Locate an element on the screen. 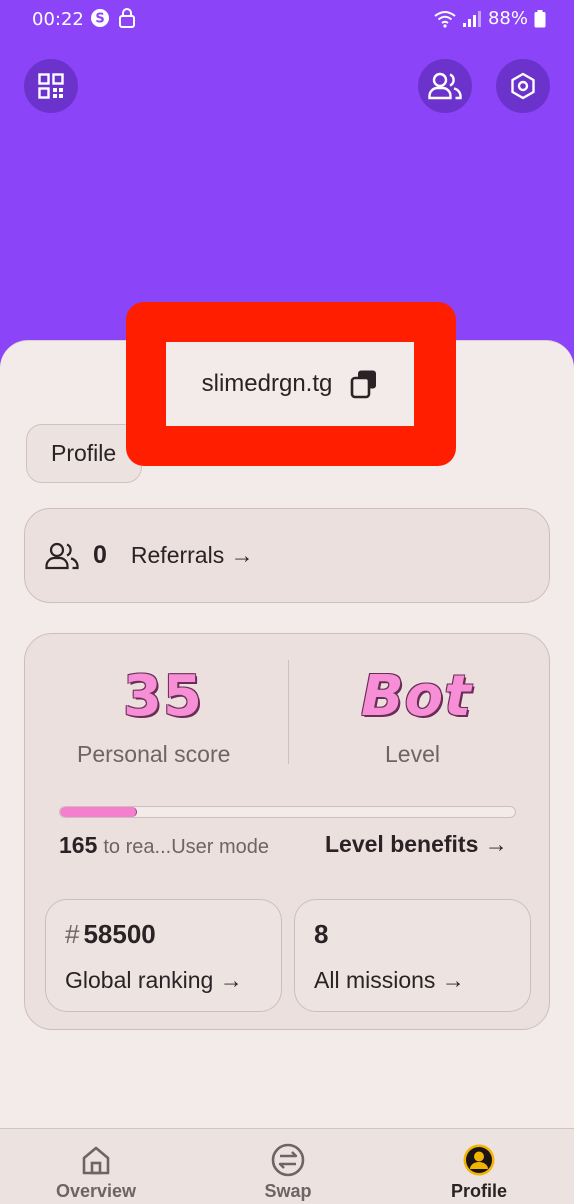  sync-app-icon: S is located at coordinates (100, 18).